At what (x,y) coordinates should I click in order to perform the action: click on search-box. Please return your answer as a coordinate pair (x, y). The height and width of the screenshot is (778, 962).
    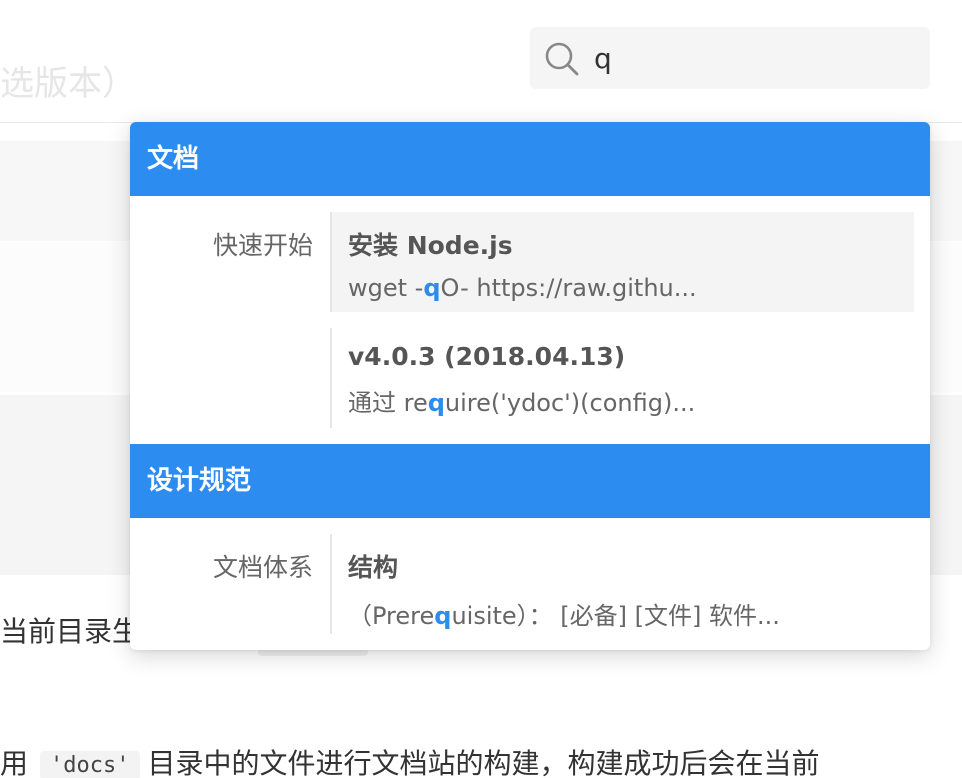
    Looking at the image, I should click on (730, 58).